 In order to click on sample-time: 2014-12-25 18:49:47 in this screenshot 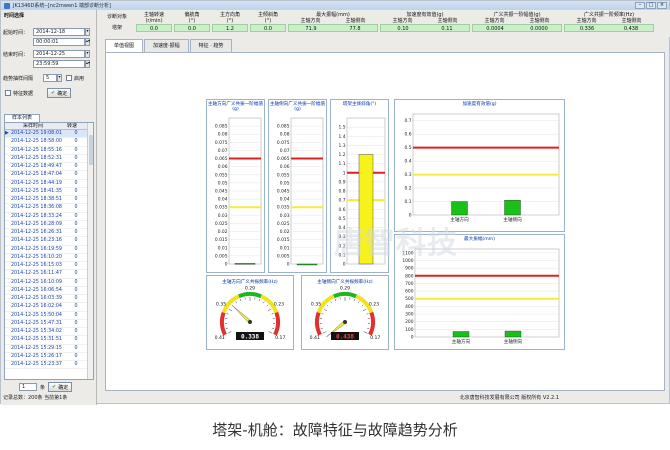, I will do `click(36, 166)`.